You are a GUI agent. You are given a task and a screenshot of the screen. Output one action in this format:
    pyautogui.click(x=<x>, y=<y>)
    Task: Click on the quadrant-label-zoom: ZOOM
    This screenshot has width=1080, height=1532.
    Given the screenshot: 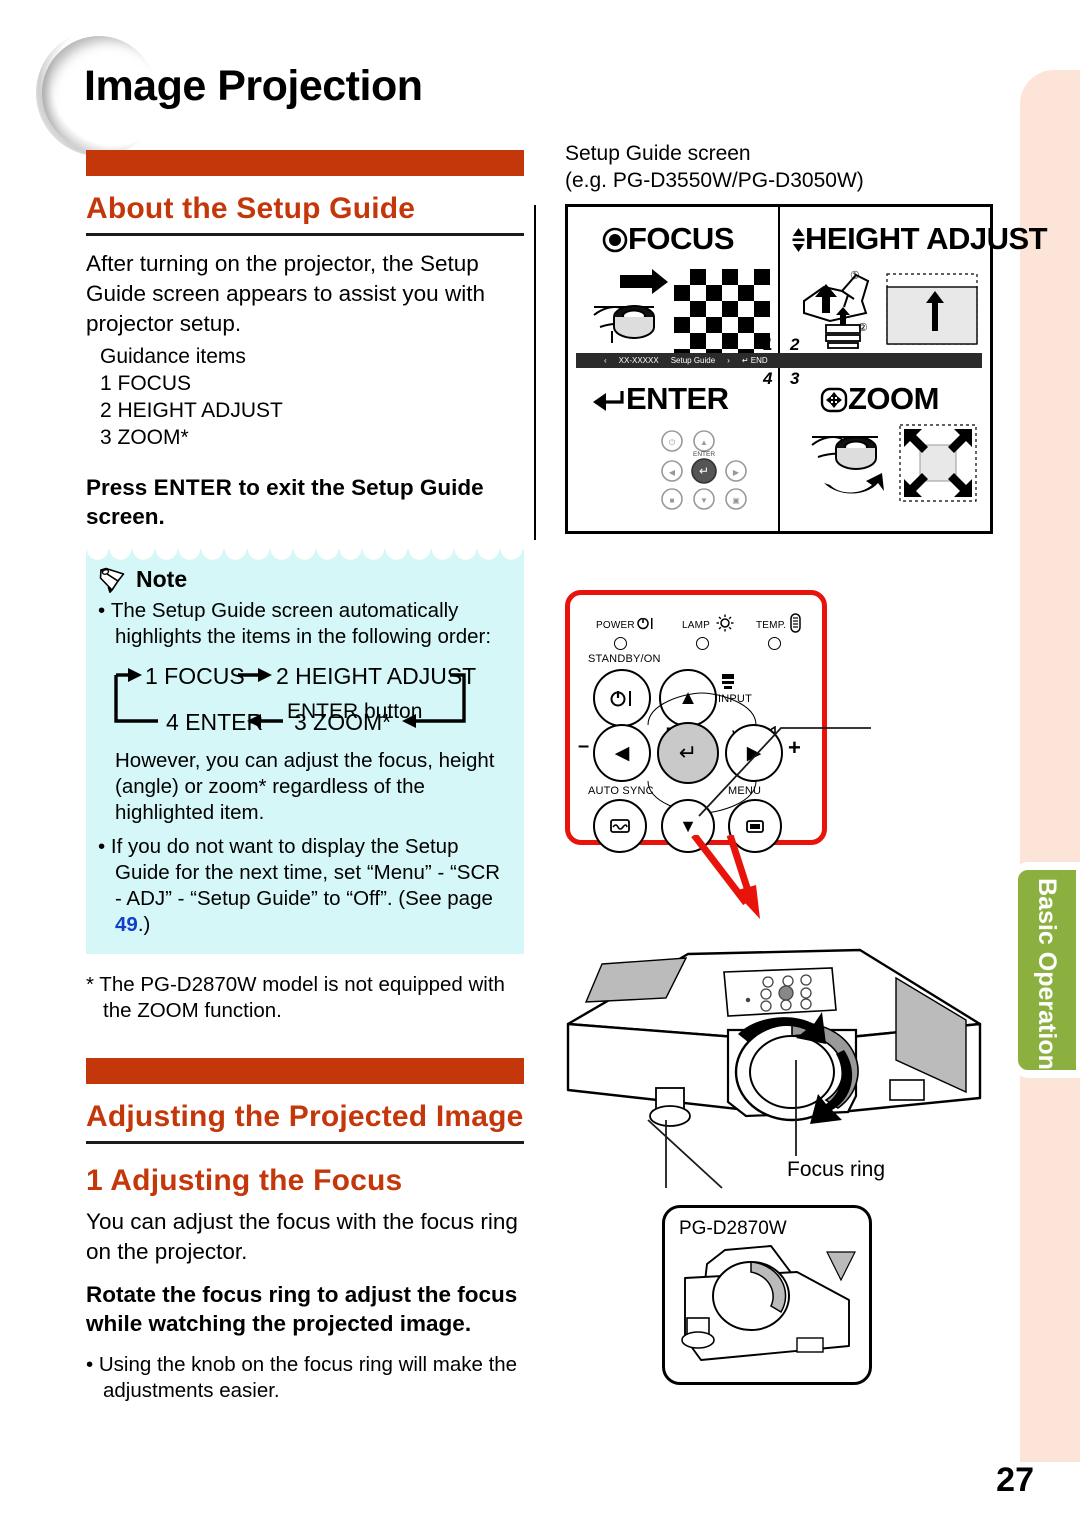 What is the action you would take?
    pyautogui.click(x=880, y=399)
    